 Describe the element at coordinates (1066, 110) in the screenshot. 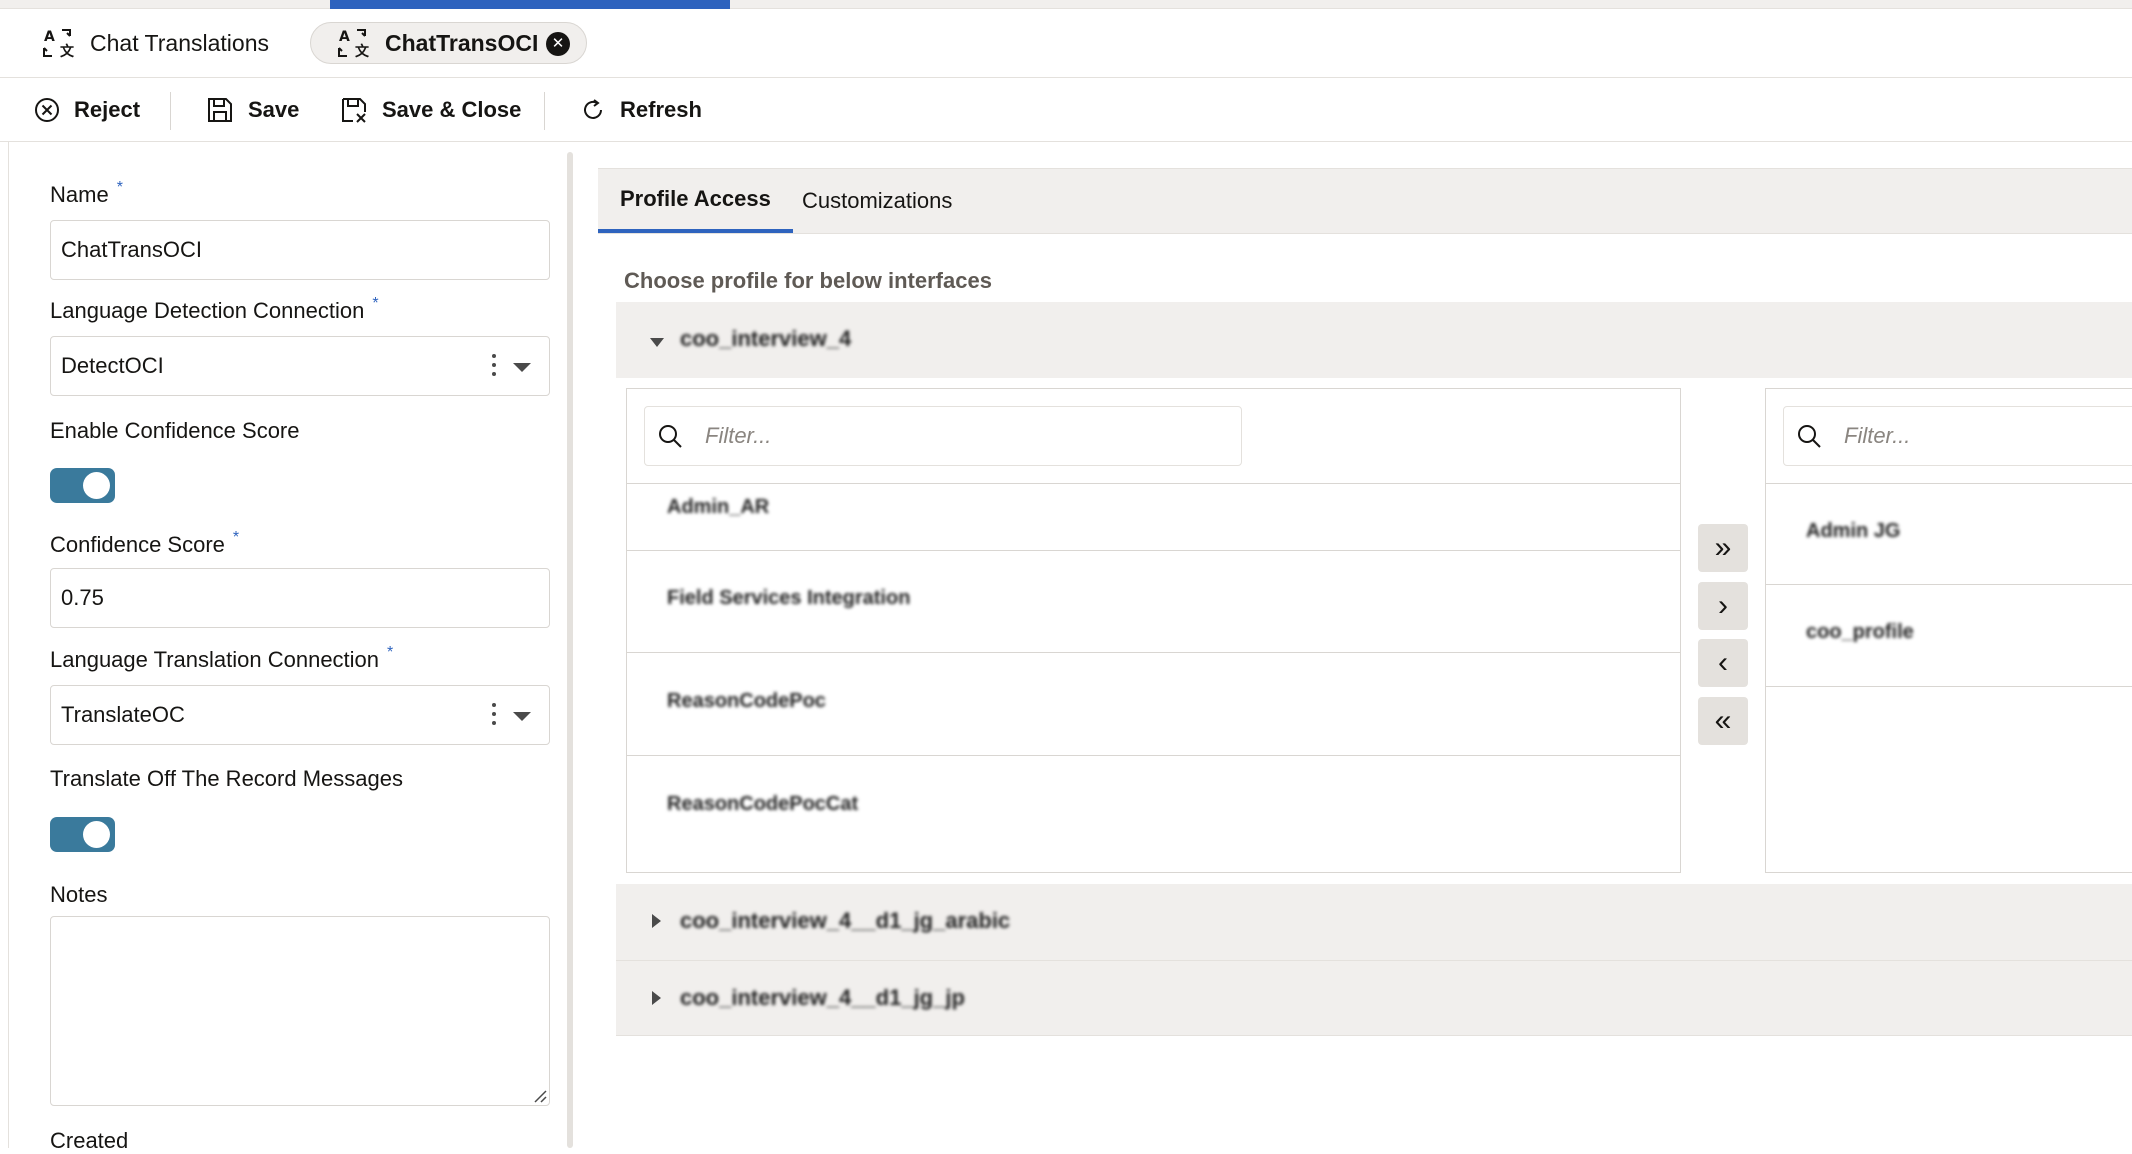

I see `toolbar: Reject Save Save & Close Refresh` at that location.